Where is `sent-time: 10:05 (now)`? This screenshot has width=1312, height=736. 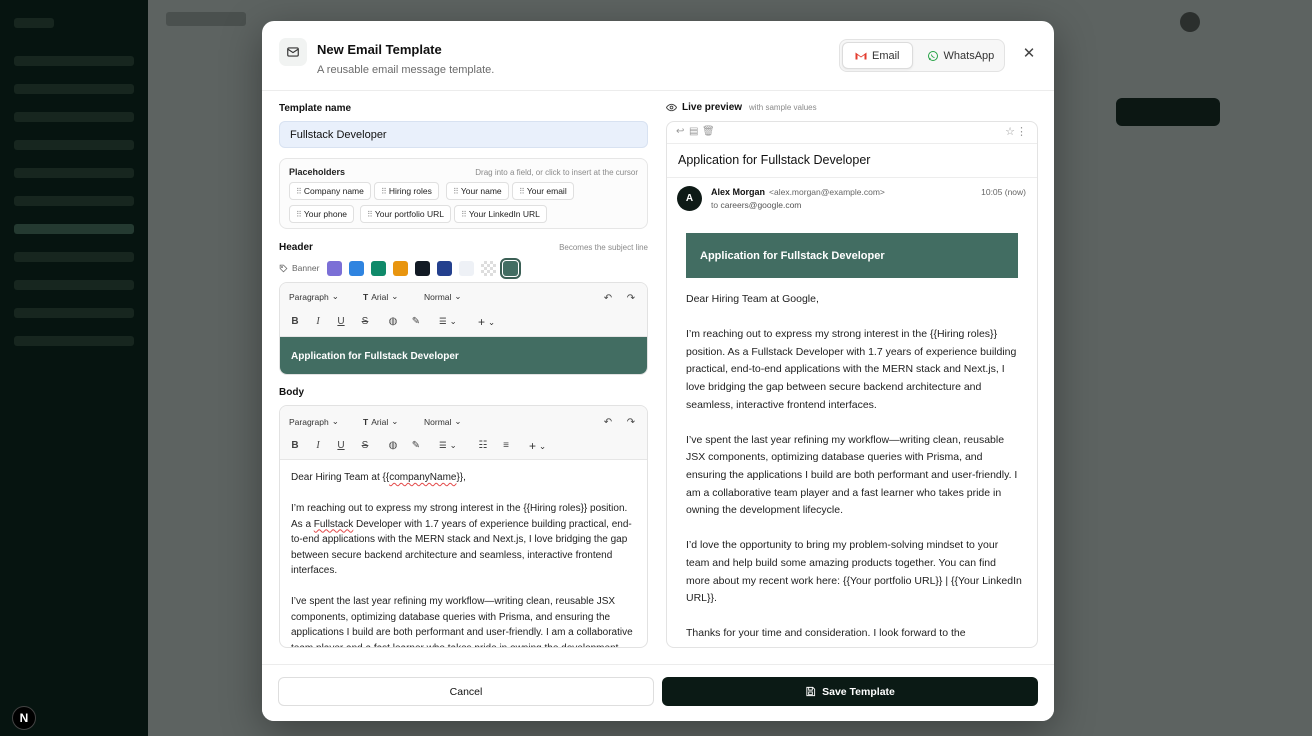
sent-time: 10:05 (now) is located at coordinates (1003, 192).